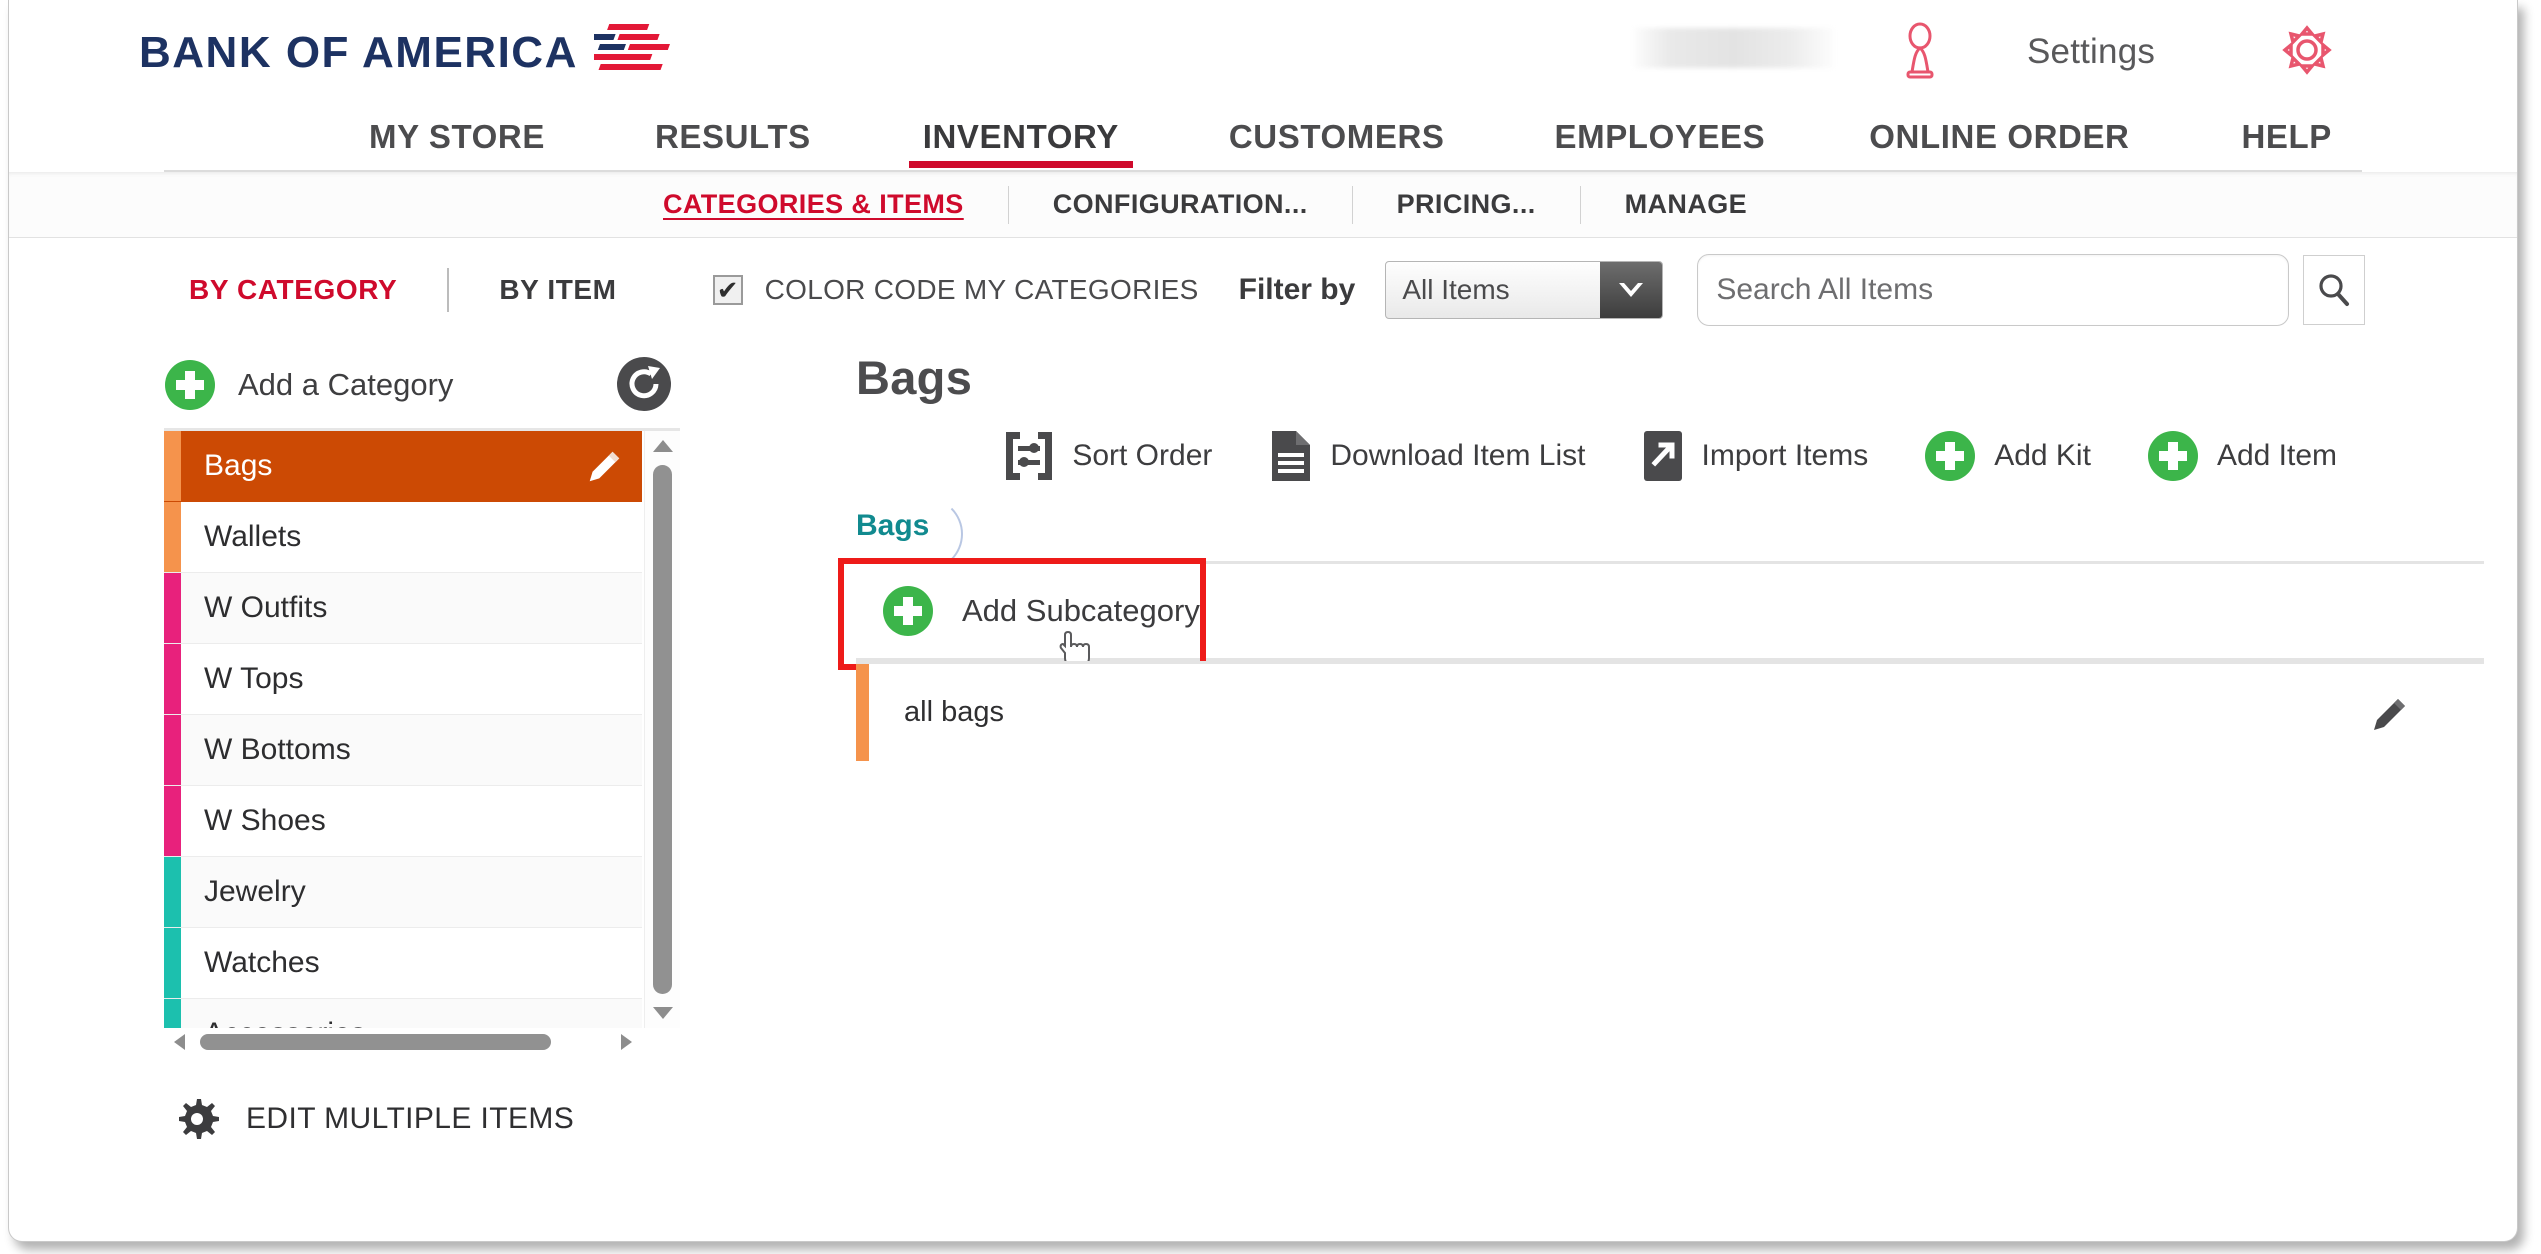  Describe the element at coordinates (1920, 51) in the screenshot. I see `user-profile-icon` at that location.